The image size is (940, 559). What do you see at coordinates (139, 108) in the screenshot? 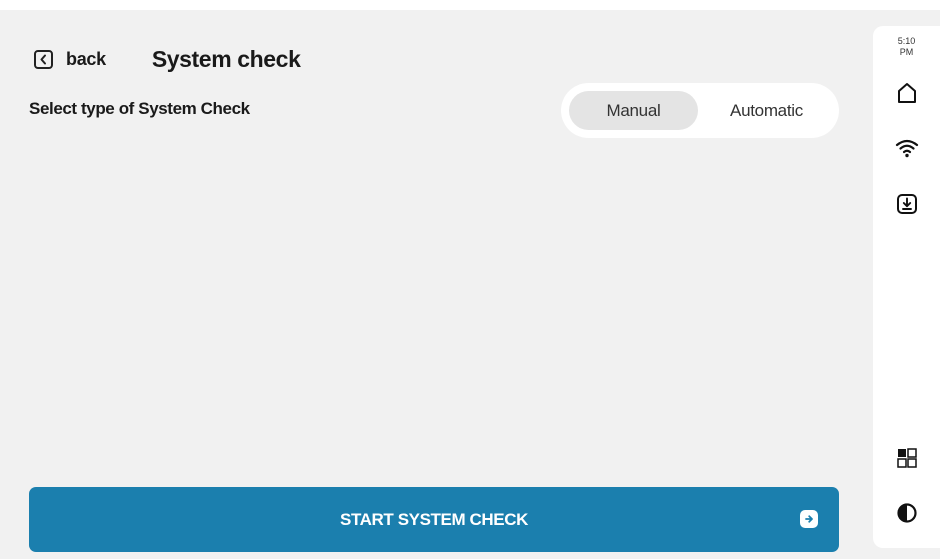
I see `check-type-label: Select type of System Check` at bounding box center [139, 108].